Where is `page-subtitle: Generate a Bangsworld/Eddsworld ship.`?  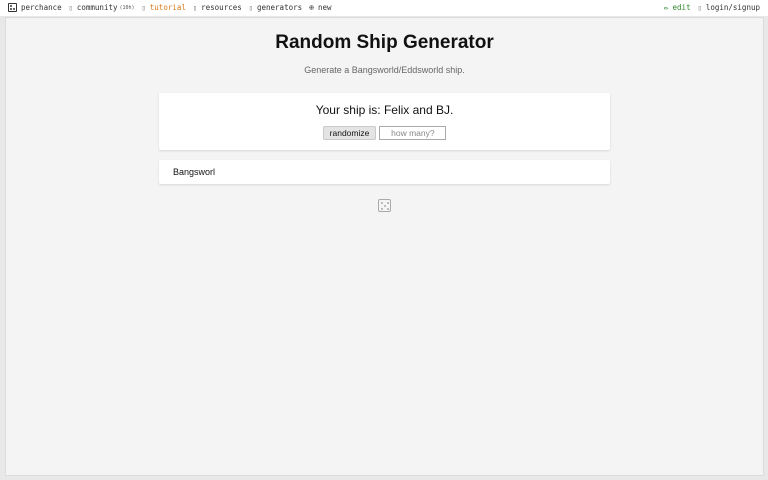 page-subtitle: Generate a Bangsworld/Eddsworld ship. is located at coordinates (384, 70).